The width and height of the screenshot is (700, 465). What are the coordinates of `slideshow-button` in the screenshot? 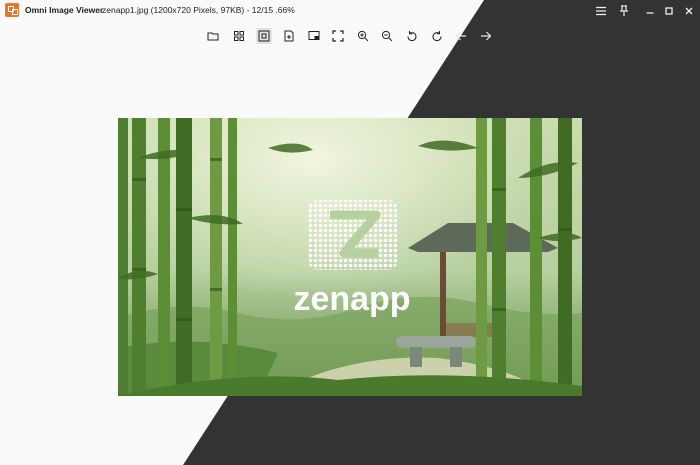 It's located at (314, 36).